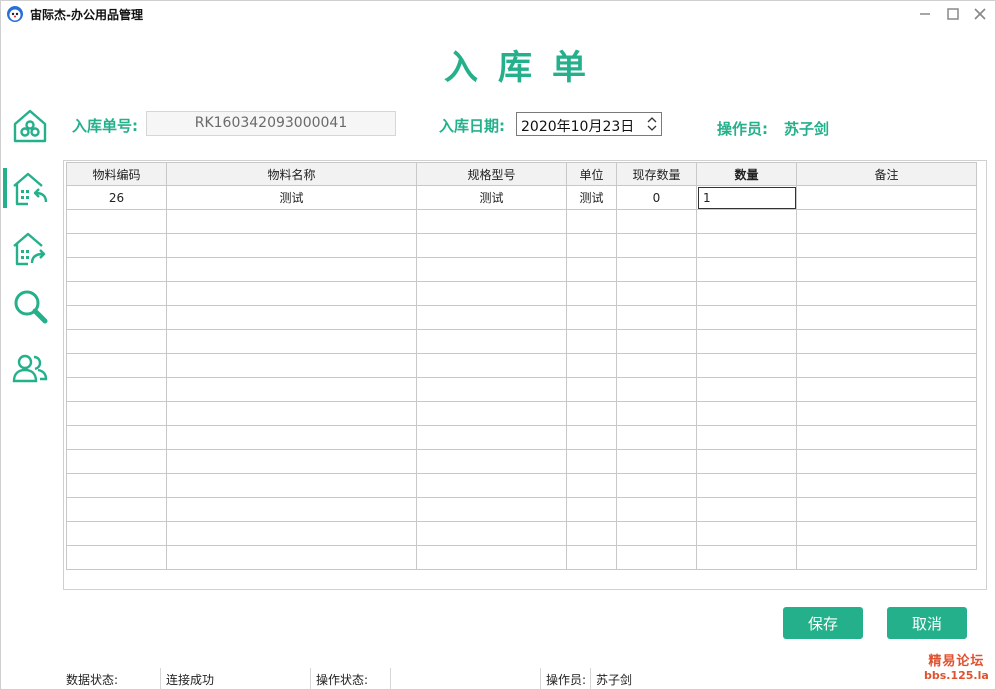 This screenshot has height=690, width=996. Describe the element at coordinates (589, 124) in the screenshot. I see `date-picker: 2020年10月23日` at that location.